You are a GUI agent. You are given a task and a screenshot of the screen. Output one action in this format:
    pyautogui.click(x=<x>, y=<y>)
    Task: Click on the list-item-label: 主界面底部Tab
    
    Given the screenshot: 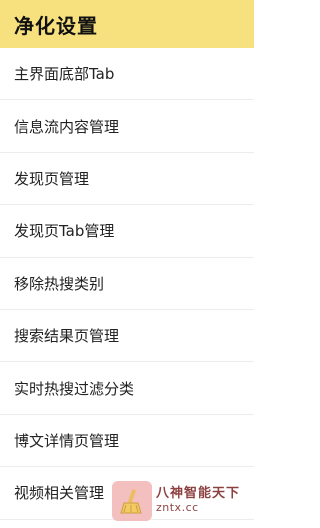 What is the action you would take?
    pyautogui.click(x=64, y=74)
    